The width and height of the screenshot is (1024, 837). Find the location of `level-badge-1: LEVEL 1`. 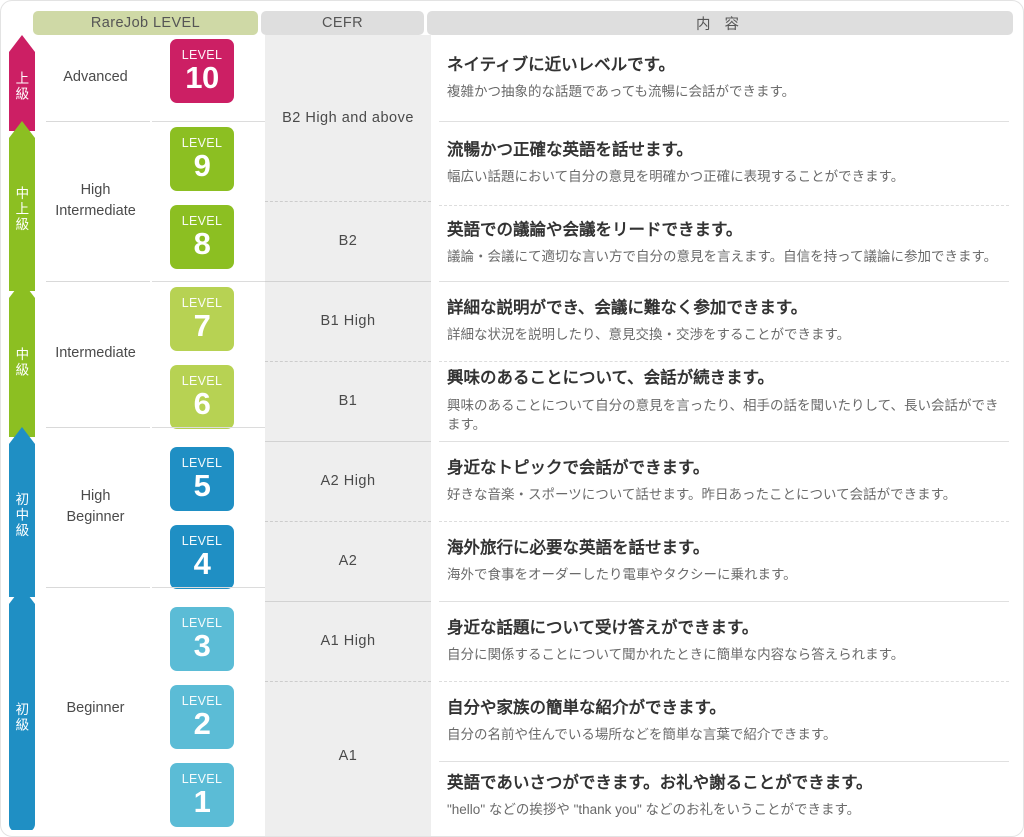

level-badge-1: LEVEL 1 is located at coordinates (202, 795).